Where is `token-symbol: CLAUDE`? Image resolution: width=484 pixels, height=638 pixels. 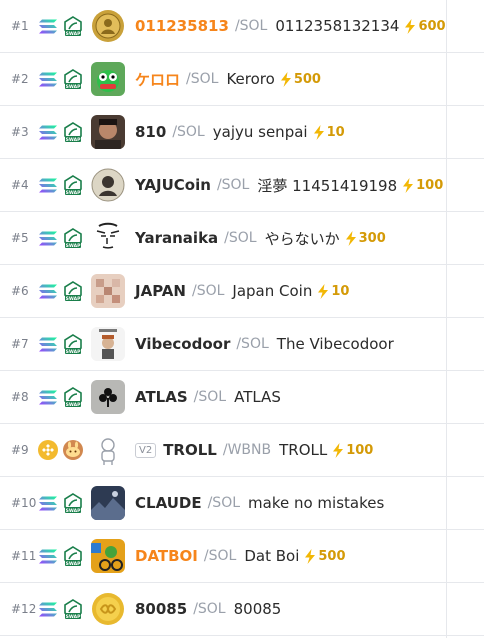
token-symbol: CLAUDE is located at coordinates (168, 503).